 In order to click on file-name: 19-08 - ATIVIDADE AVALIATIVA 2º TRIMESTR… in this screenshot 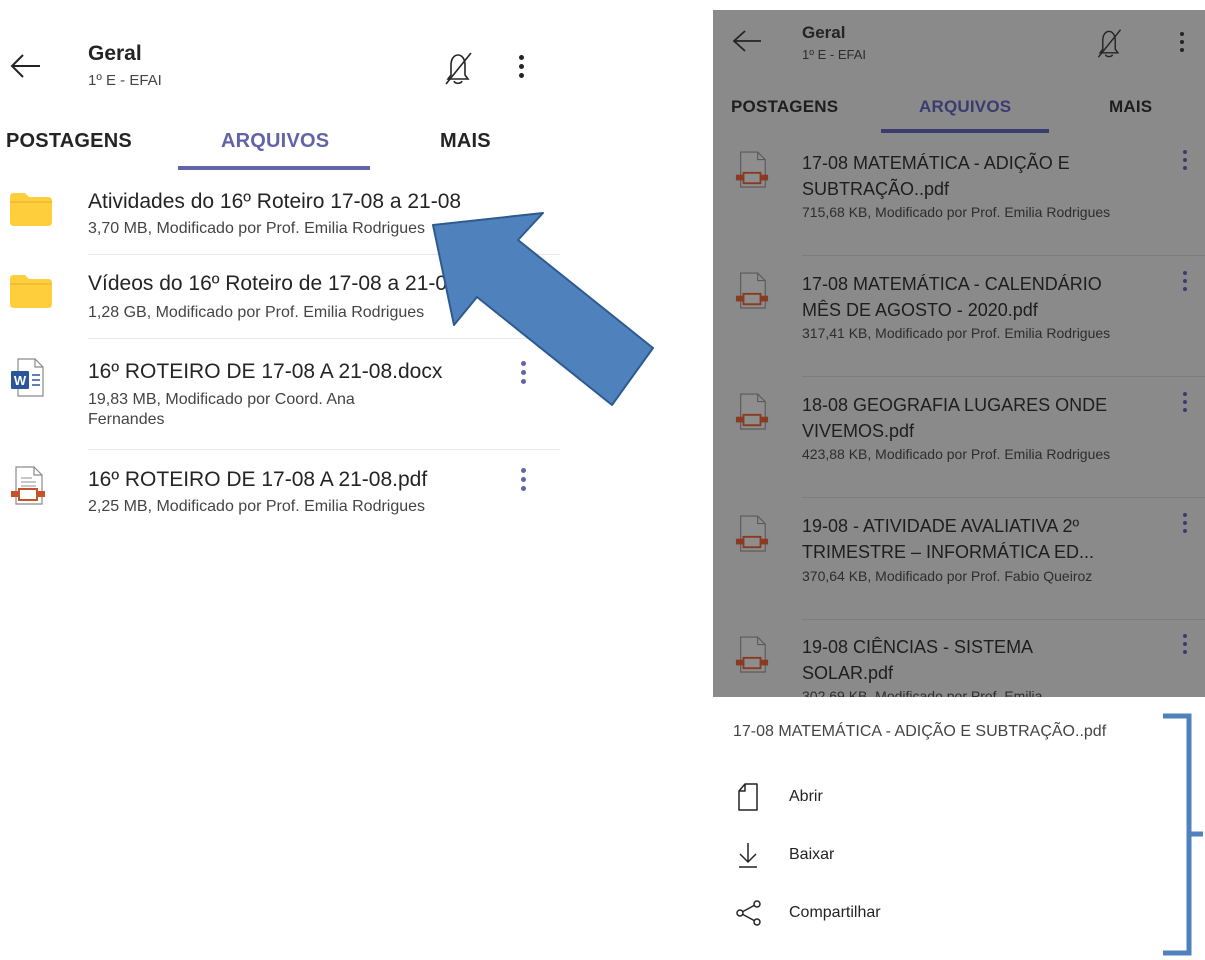, I will do `click(948, 539)`.